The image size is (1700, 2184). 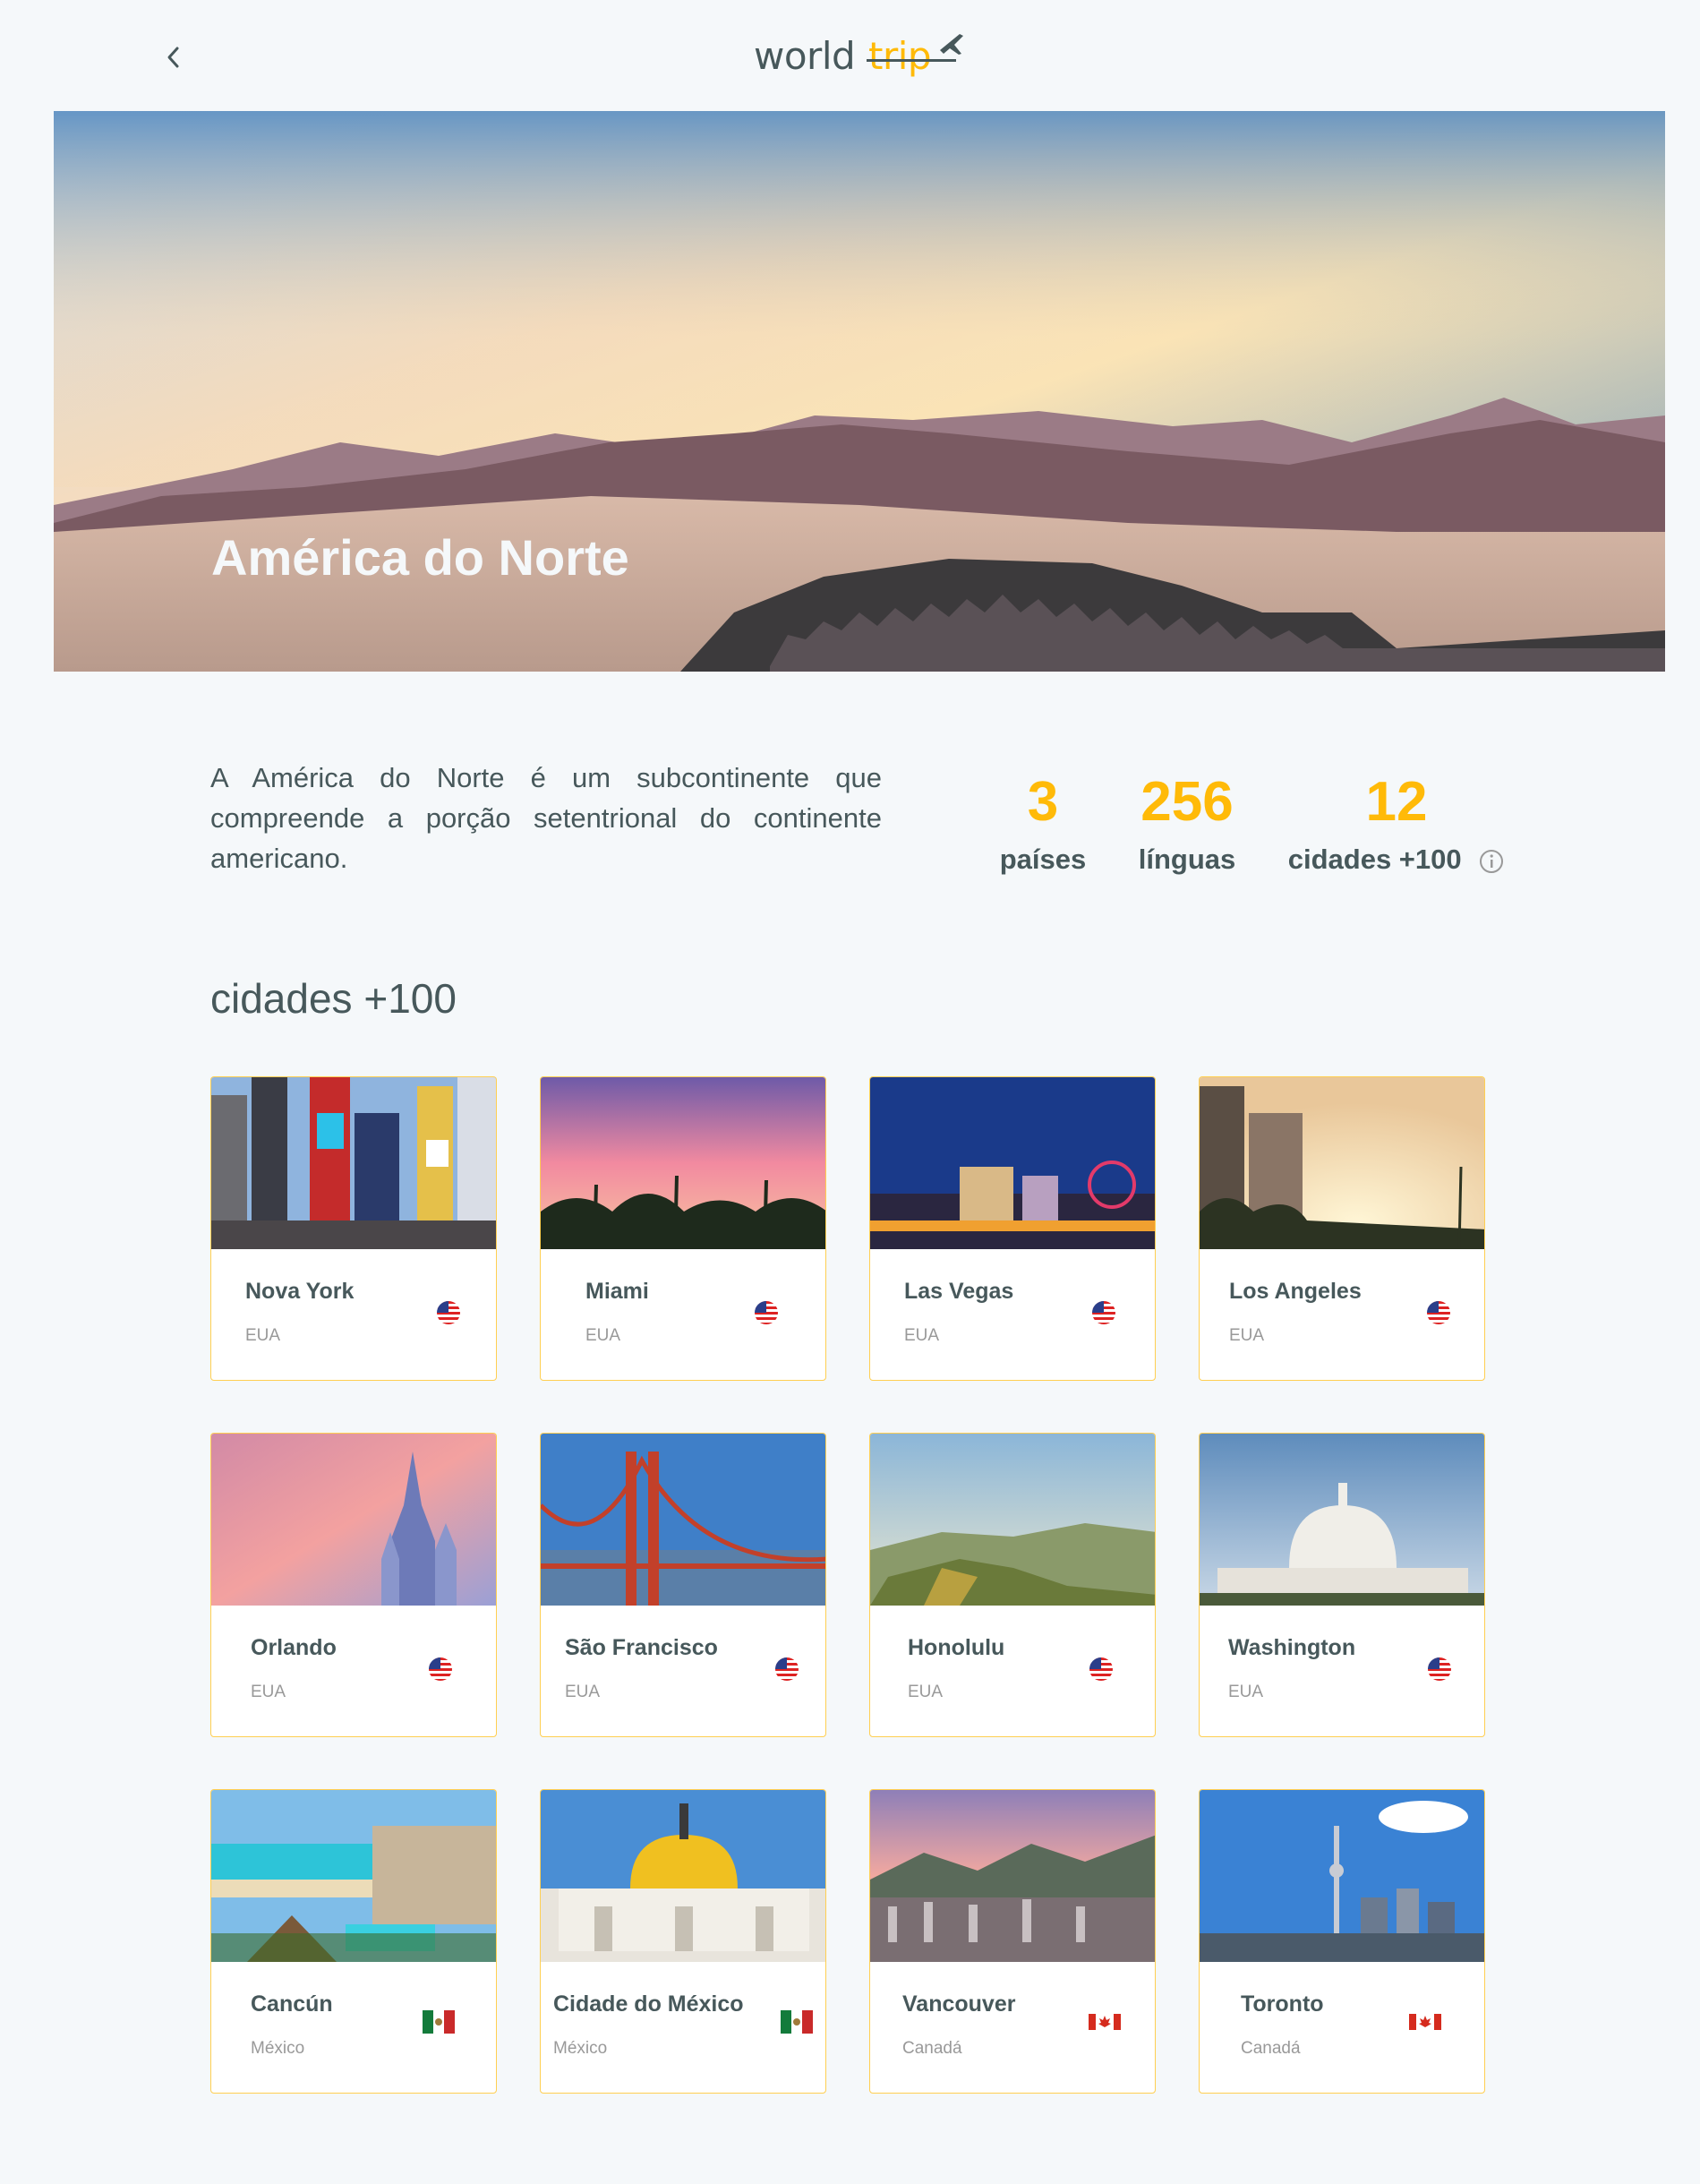 What do you see at coordinates (951, 44) in the screenshot?
I see `airplane-icon` at bounding box center [951, 44].